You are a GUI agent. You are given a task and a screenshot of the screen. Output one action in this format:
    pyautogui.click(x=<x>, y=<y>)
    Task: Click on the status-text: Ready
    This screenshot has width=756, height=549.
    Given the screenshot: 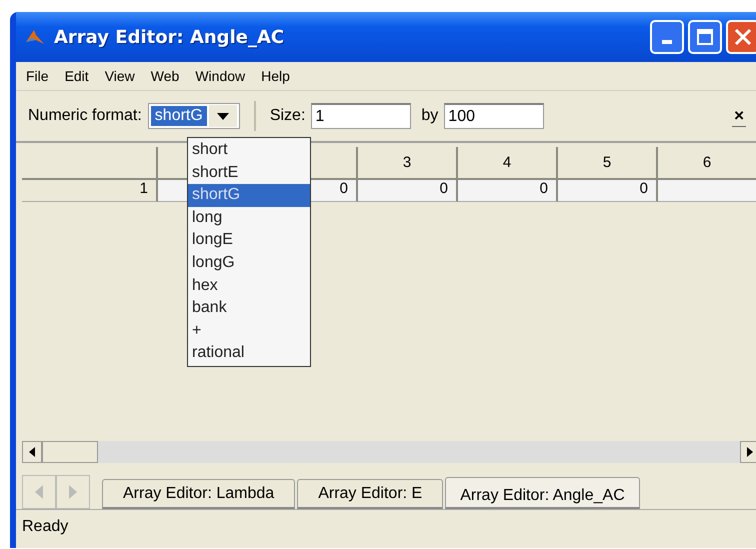 What is the action you would take?
    pyautogui.click(x=45, y=527)
    